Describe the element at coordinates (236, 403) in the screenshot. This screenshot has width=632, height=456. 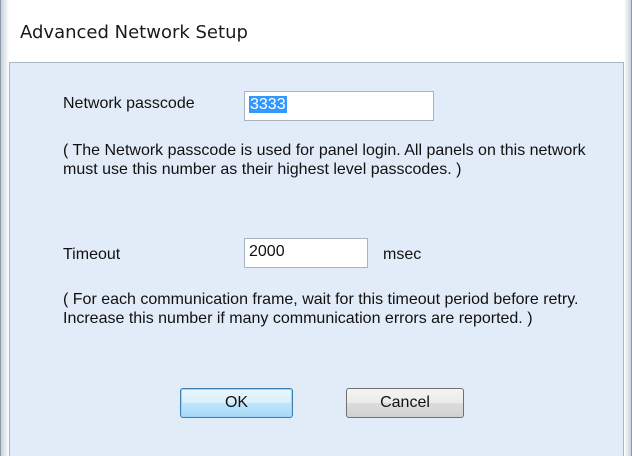
I see `ok-button: OK` at that location.